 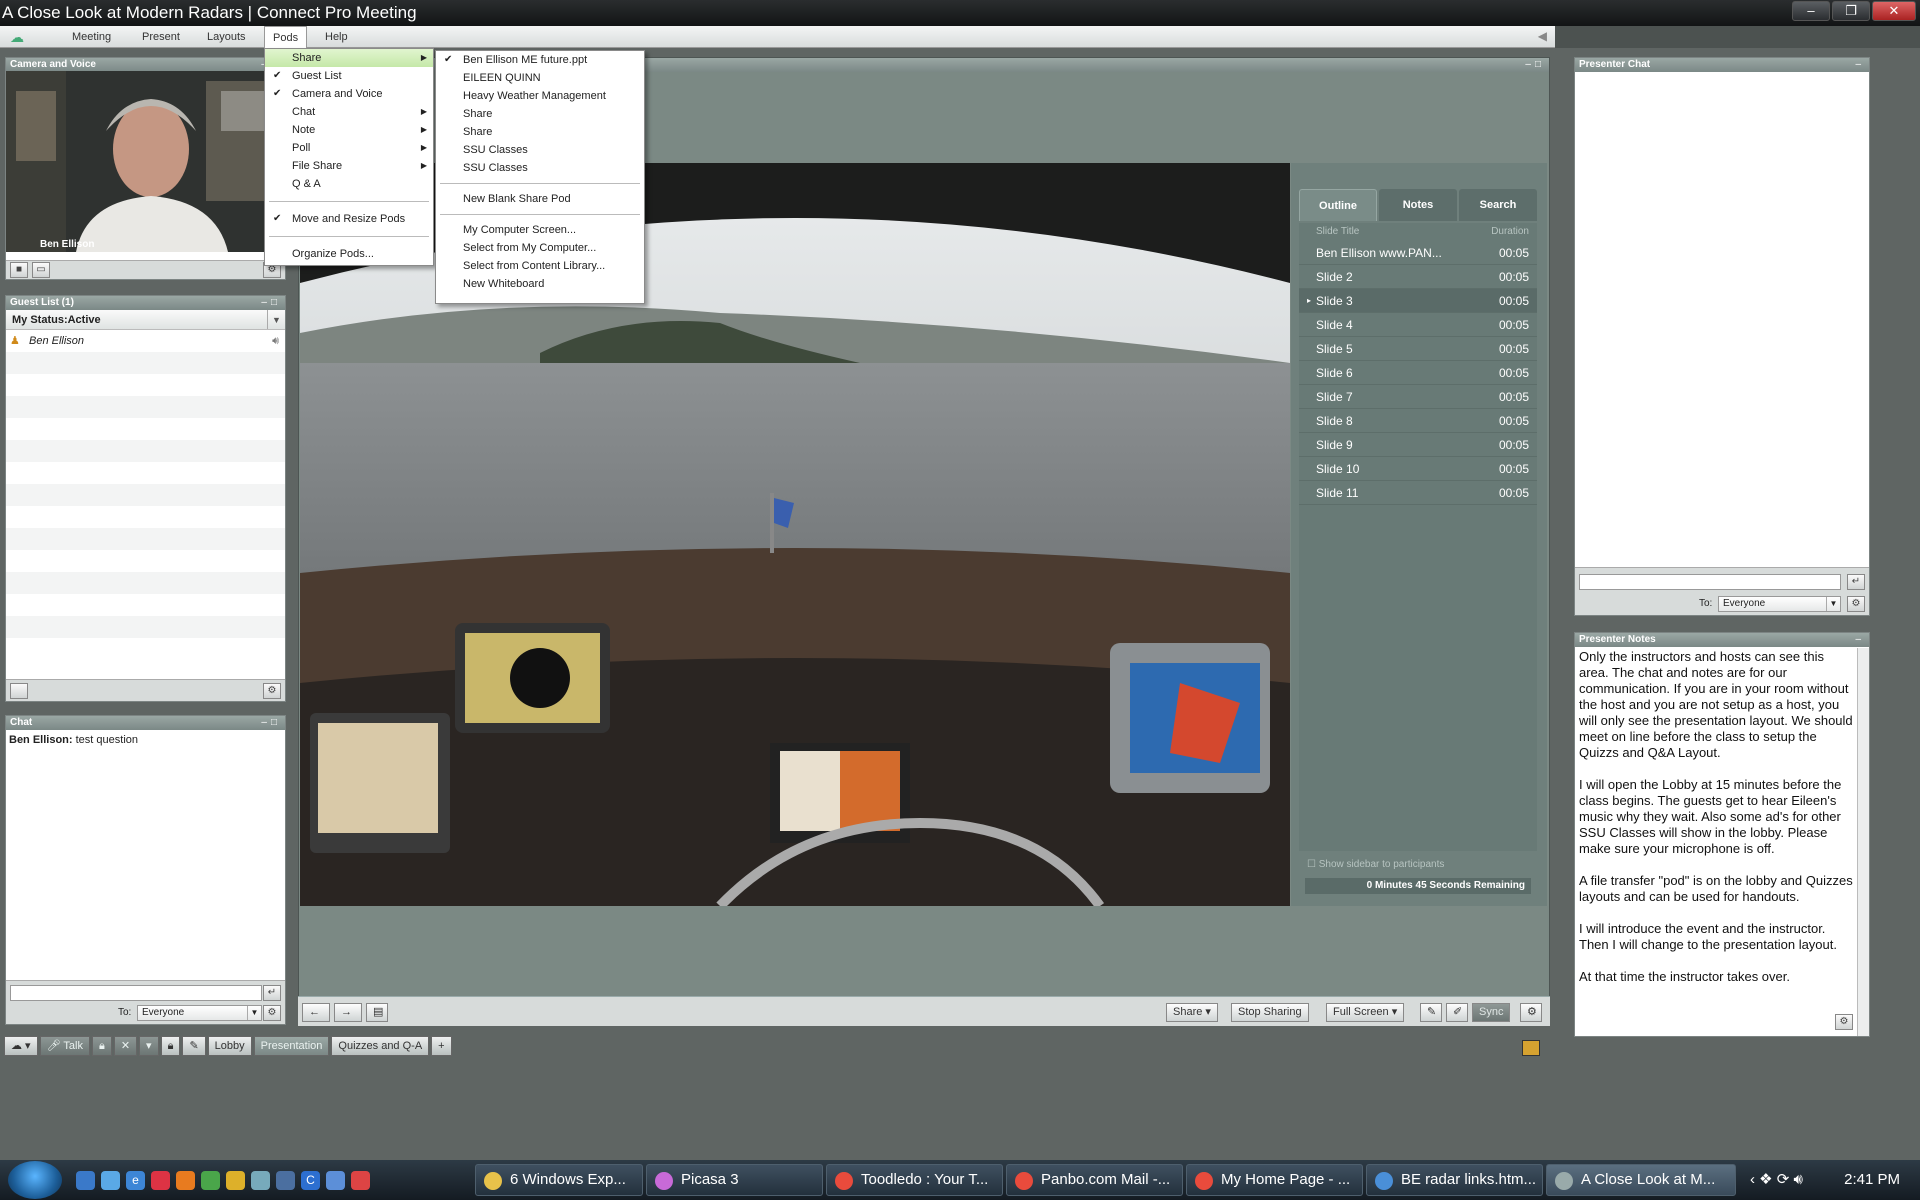 I want to click on menu-meeting: Meeting, so click(x=91, y=37).